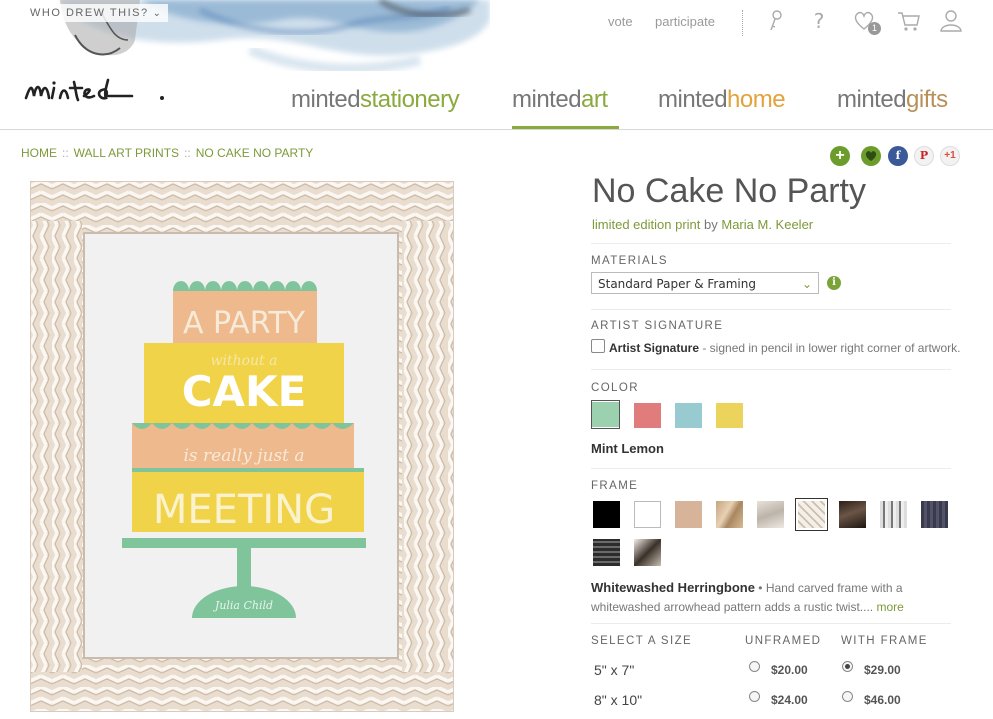 The image size is (993, 719). I want to click on breadcrumb-home: HOME, so click(39, 153).